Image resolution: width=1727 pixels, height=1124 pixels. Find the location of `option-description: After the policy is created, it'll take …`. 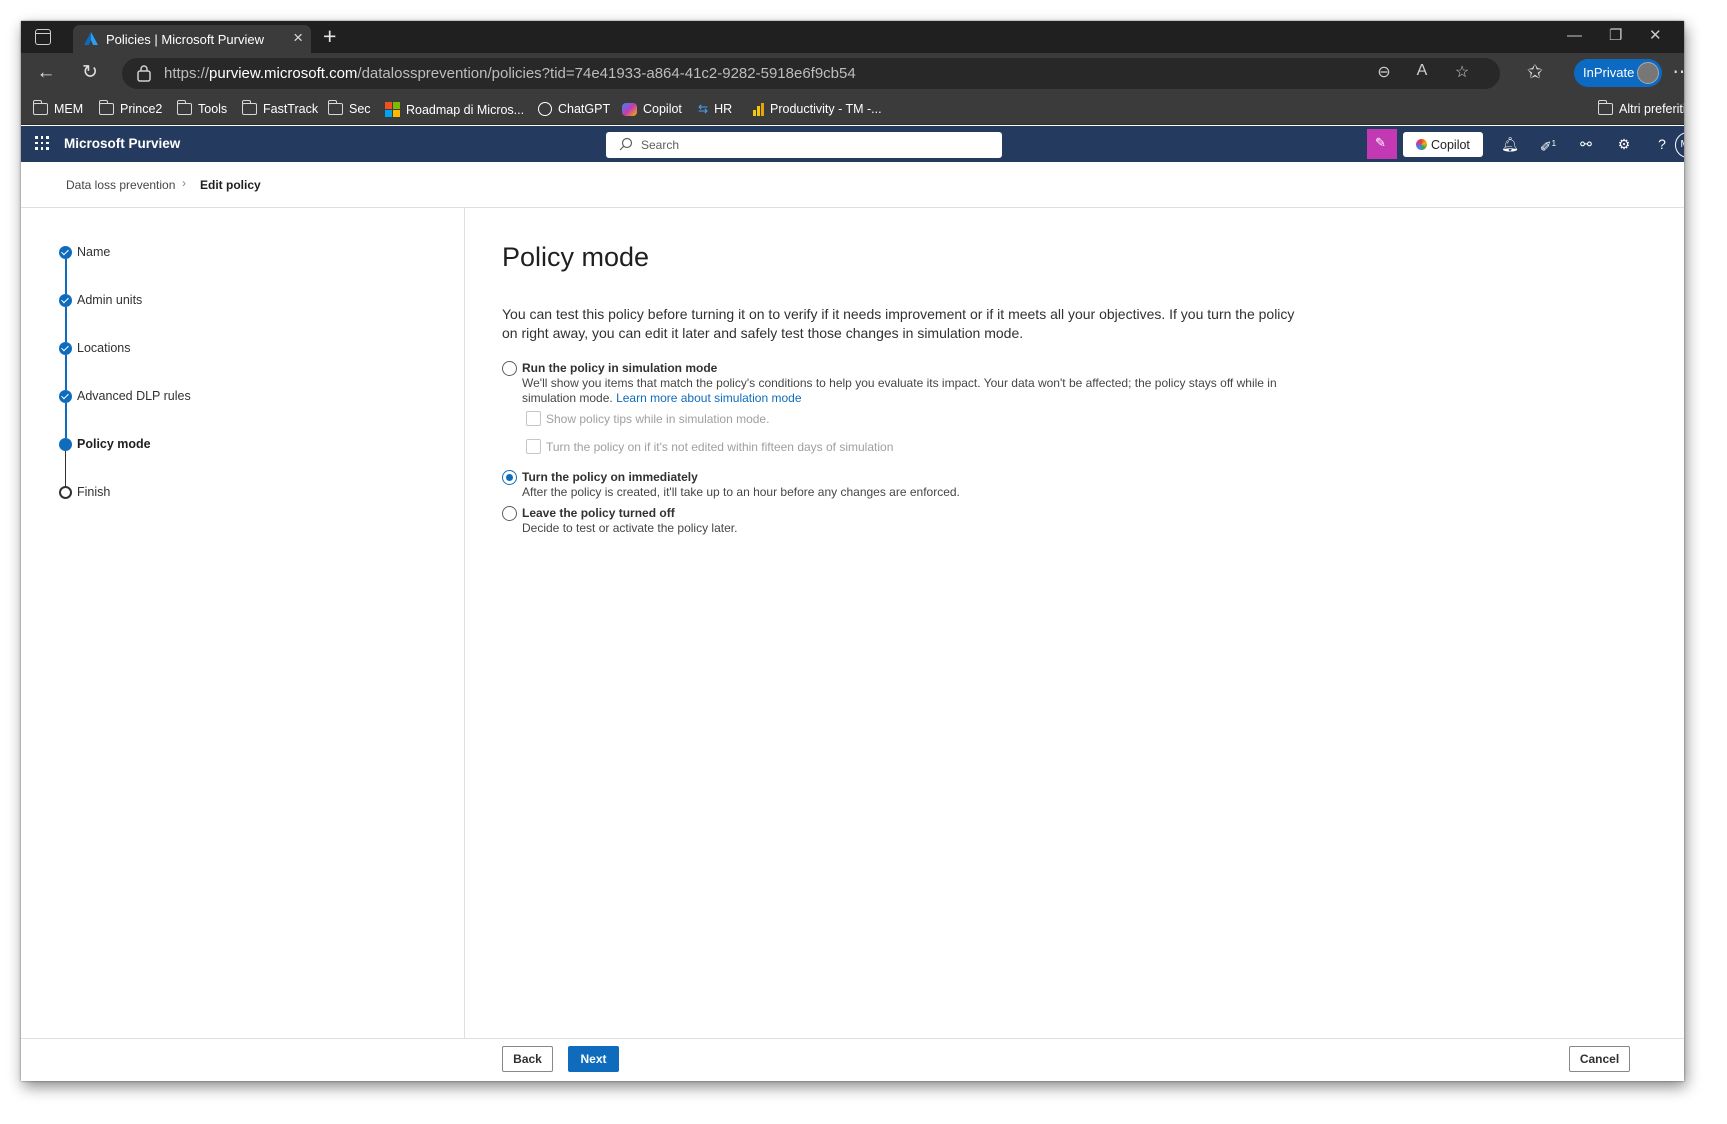

option-description: After the policy is created, it'll take … is located at coordinates (741, 492).